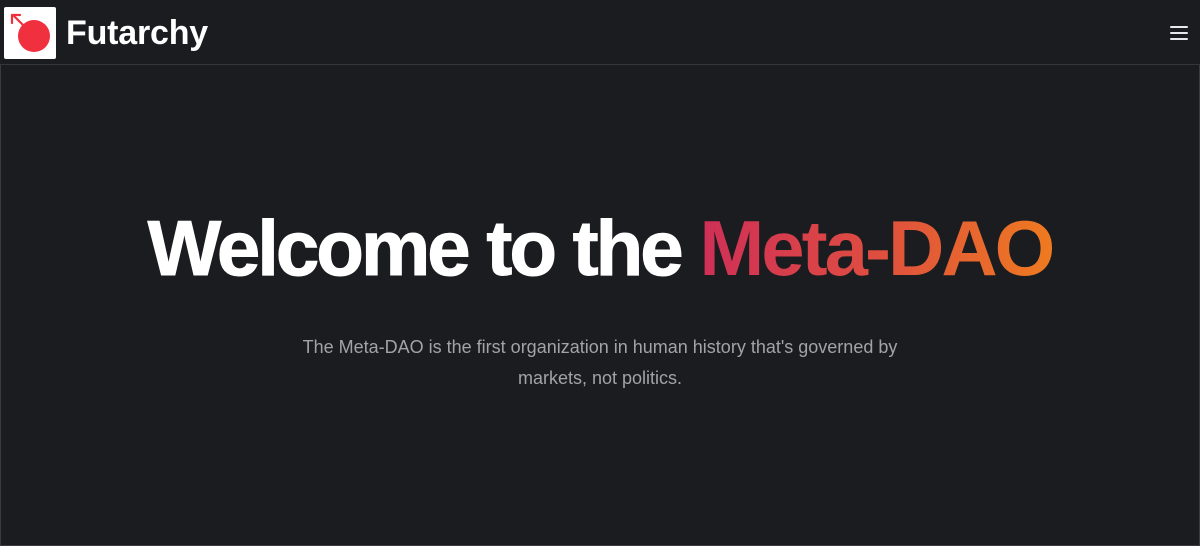  Describe the element at coordinates (415, 248) in the screenshot. I see `hero-title-plain: Welcome to the` at that location.